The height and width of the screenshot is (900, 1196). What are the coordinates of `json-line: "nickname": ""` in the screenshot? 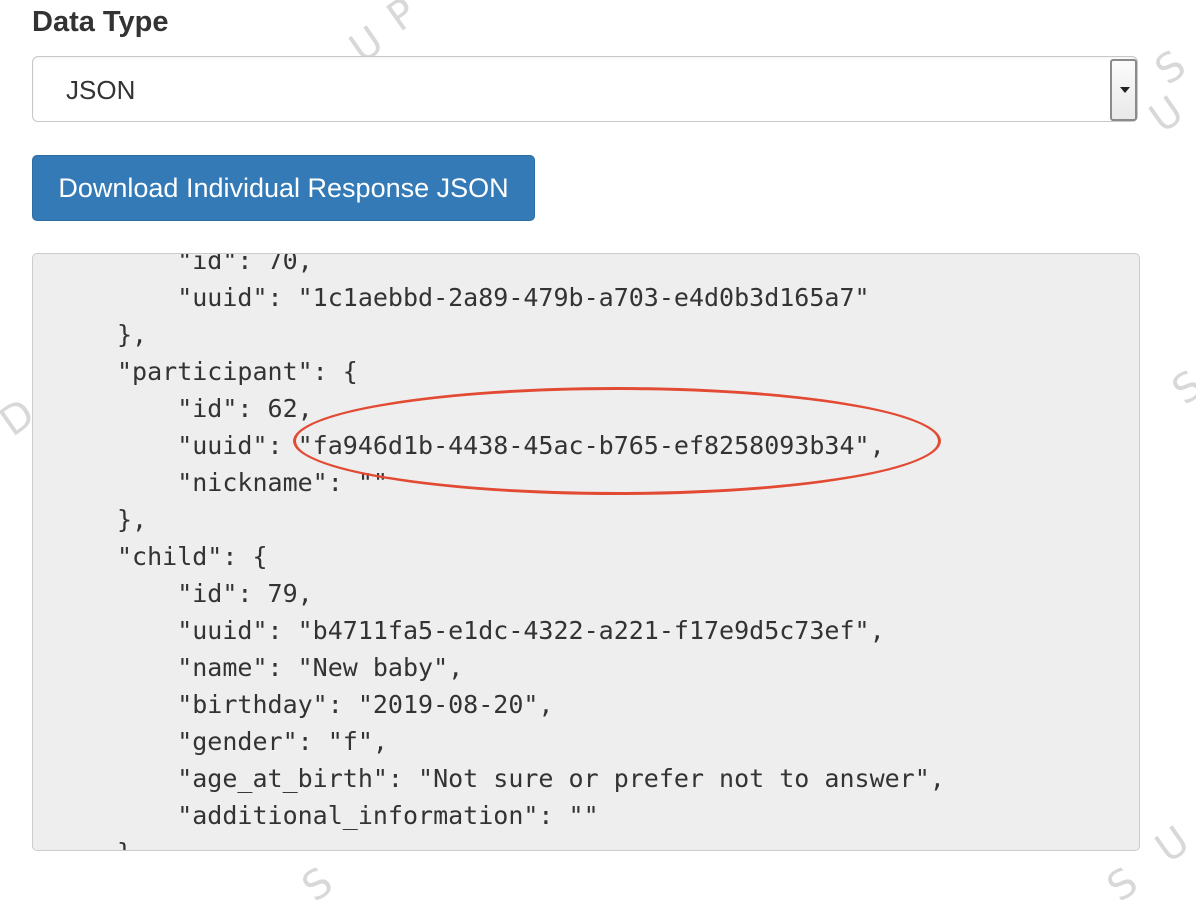 It's located at (252, 482).